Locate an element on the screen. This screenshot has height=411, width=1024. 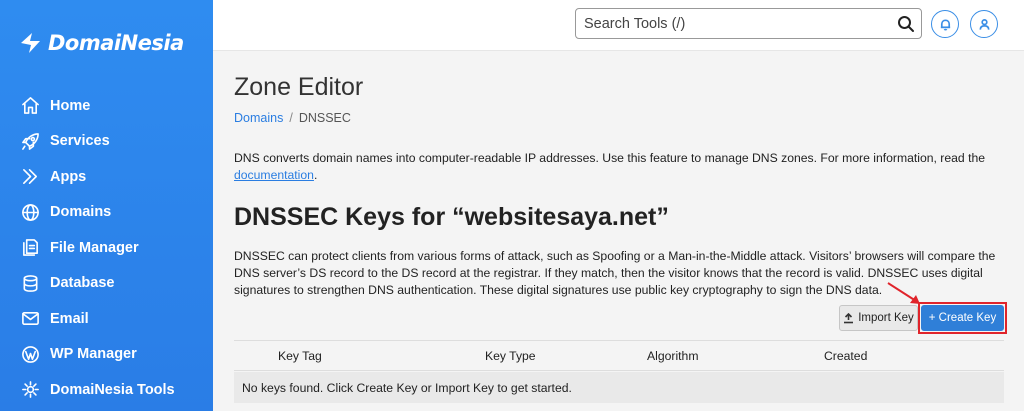
sidebar-item-domainesia-tools: DomaiNesia Tools is located at coordinates (106, 390).